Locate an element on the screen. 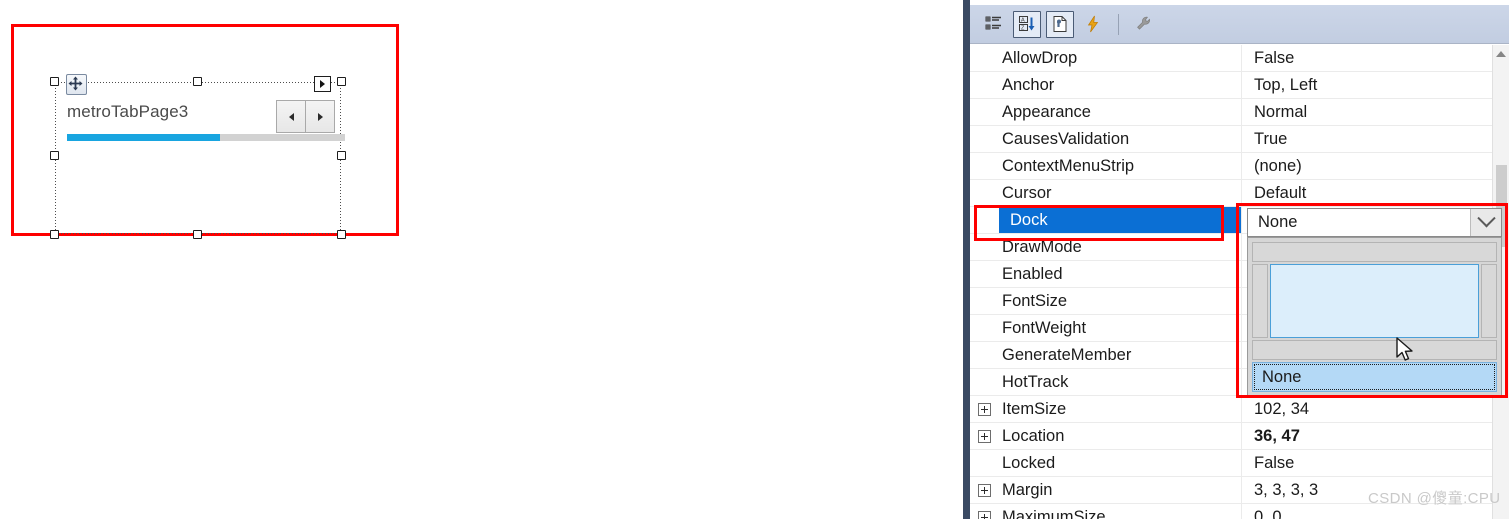  scroll-up-arrow-icon is located at coordinates (1501, 53).